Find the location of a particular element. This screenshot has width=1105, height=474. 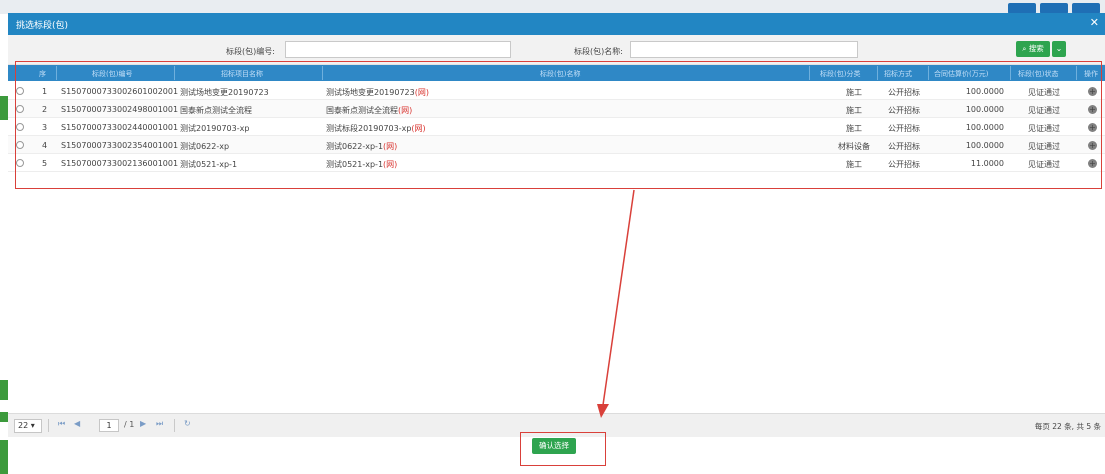

row-name-cell: 国泰新点测试全流程(网) is located at coordinates (369, 110).